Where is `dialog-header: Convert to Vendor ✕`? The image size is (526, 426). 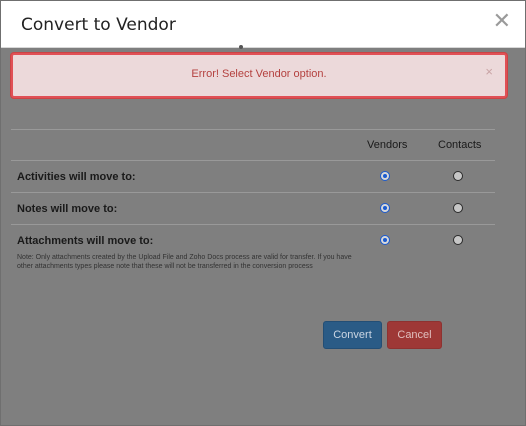
dialog-header: Convert to Vendor ✕ is located at coordinates (263, 24).